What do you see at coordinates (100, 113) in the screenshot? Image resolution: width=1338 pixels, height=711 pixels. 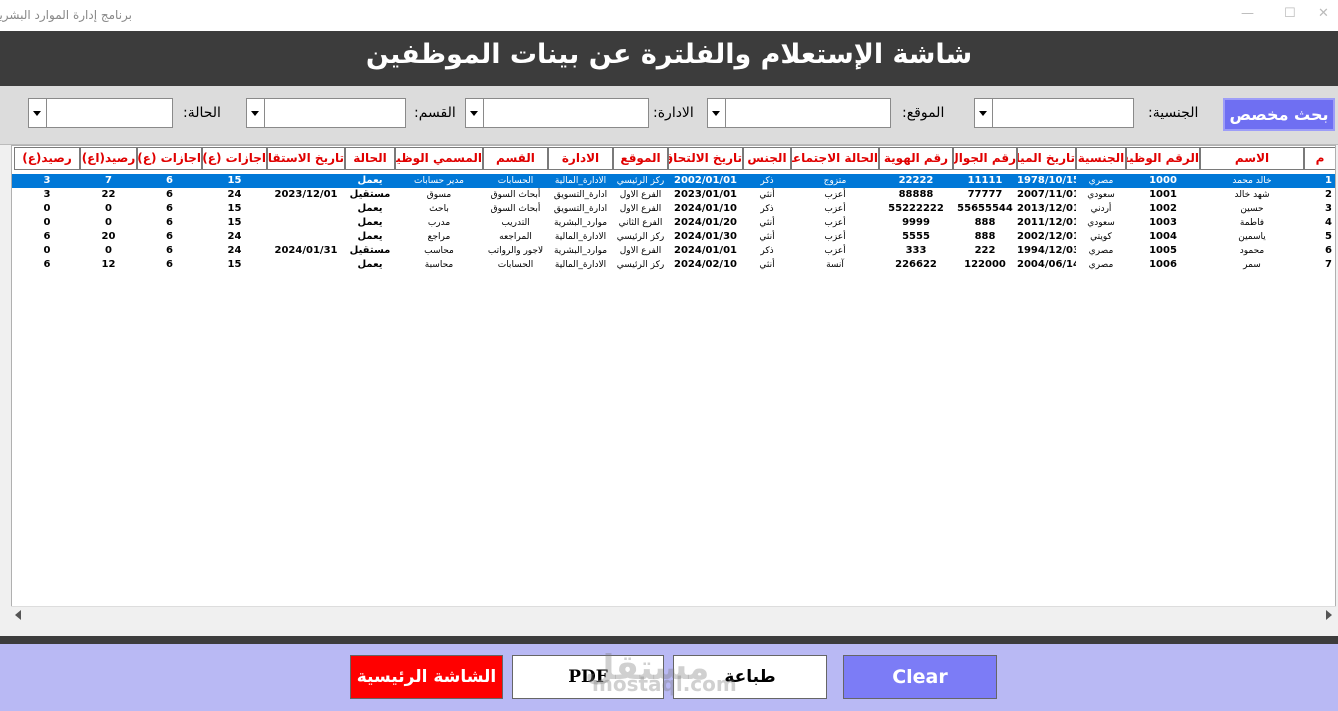 I see `status-select` at bounding box center [100, 113].